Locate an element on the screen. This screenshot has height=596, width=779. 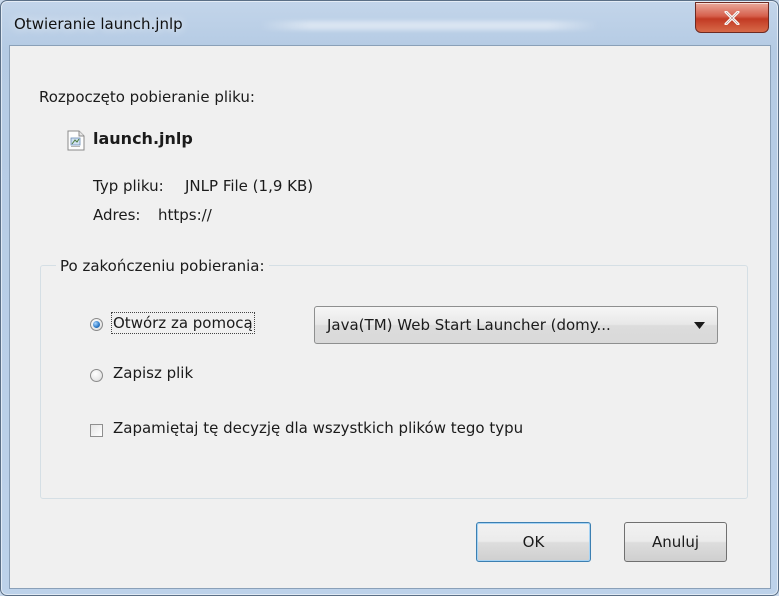
title-bar: Otwieranie launch.jnlp is located at coordinates (389, 23).